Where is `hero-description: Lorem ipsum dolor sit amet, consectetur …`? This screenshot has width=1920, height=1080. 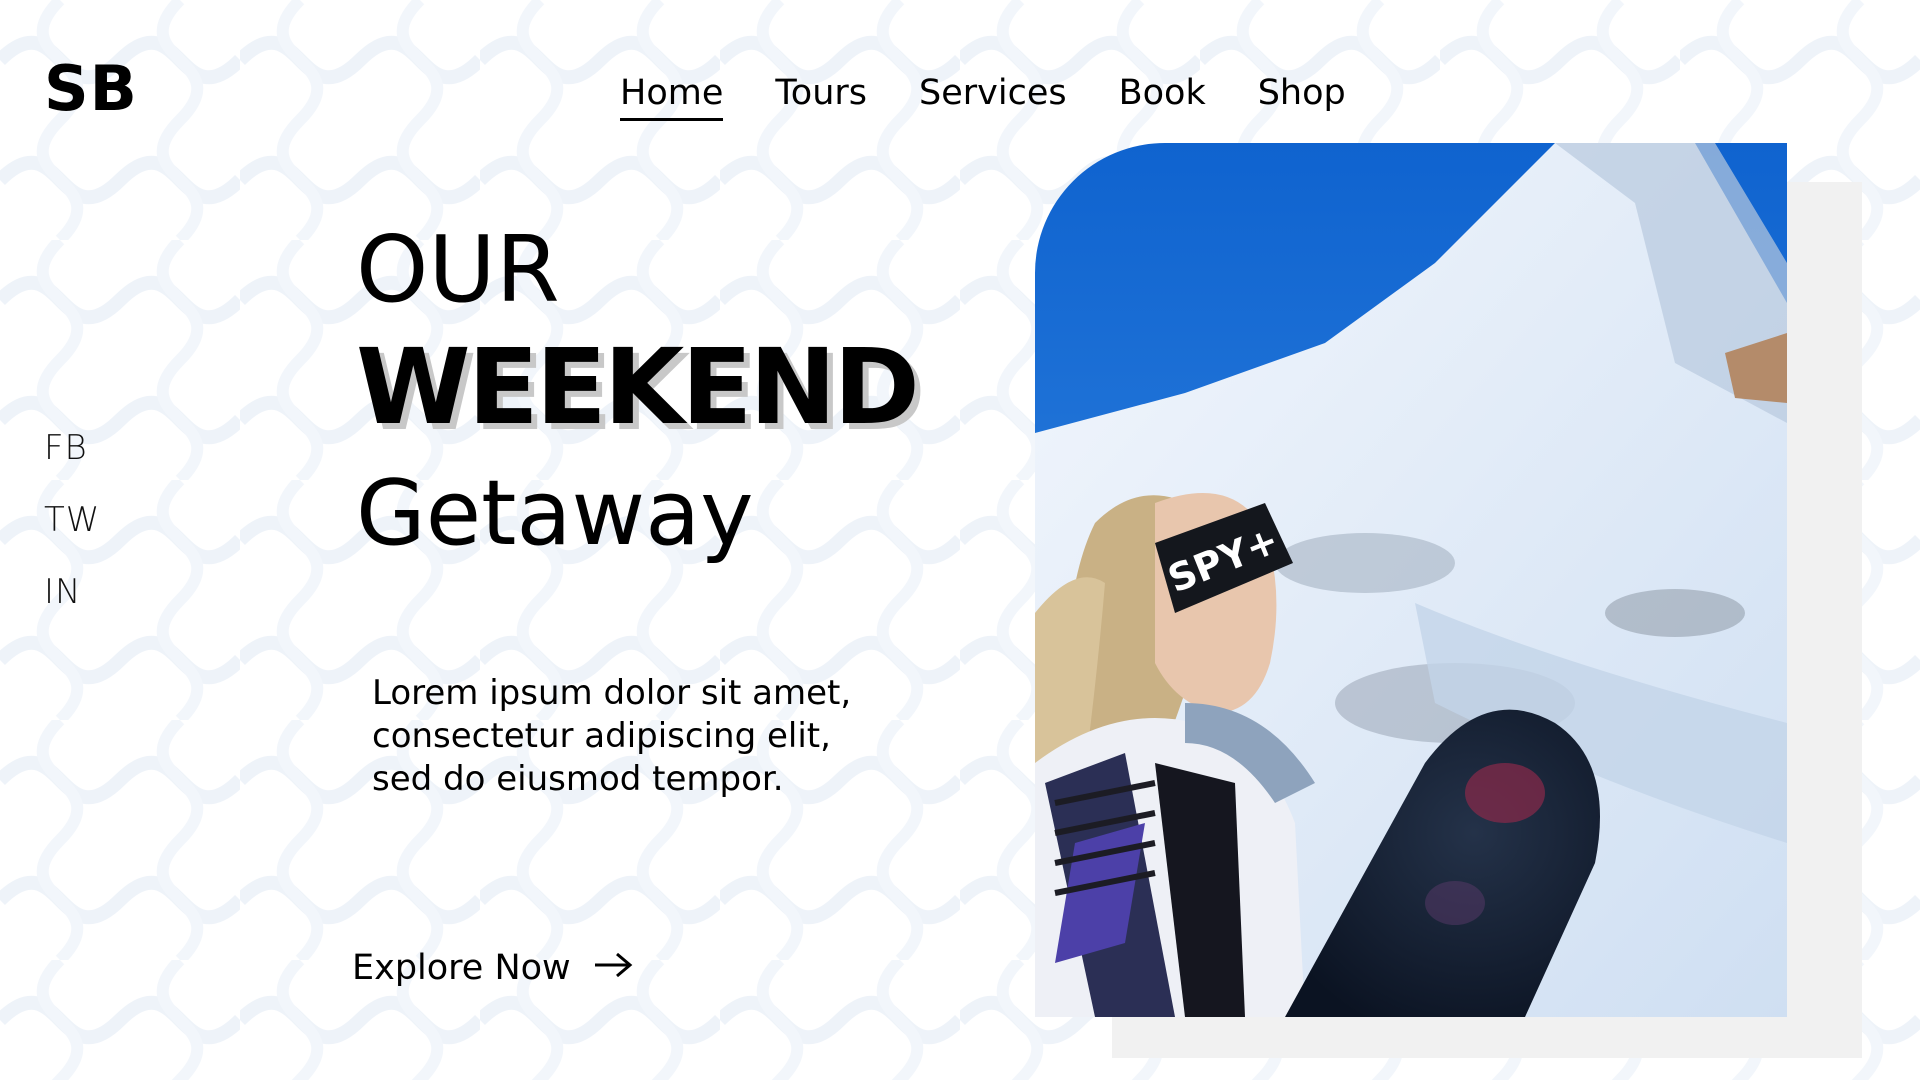
hero-description: Lorem ipsum dolor sit amet, consectetur … is located at coordinates (612, 736).